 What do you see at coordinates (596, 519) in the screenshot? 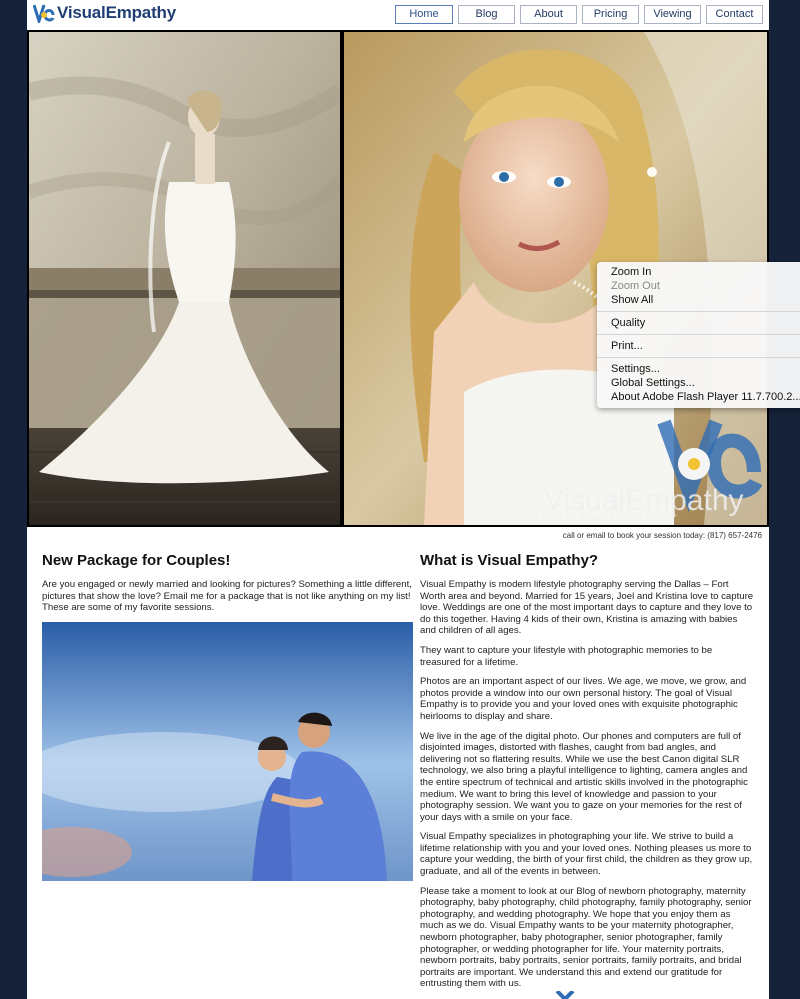
I see `svg-text: PORTRAIT PHOTOGRAPHY` at bounding box center [596, 519].